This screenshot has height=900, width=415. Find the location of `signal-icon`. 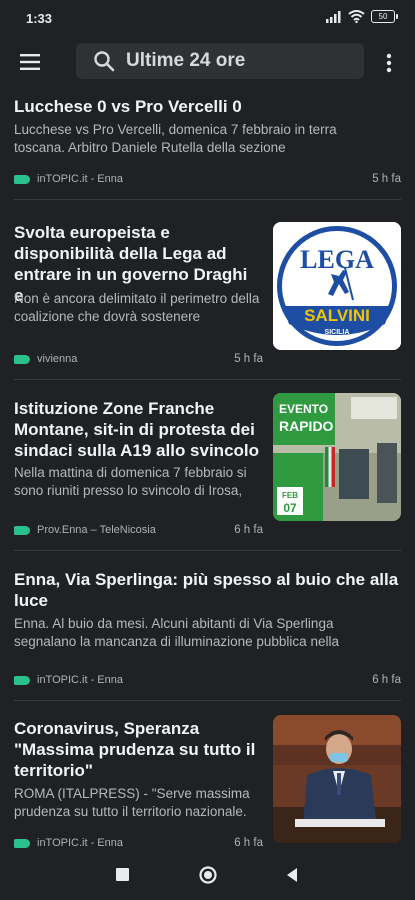

signal-icon is located at coordinates (333, 16).